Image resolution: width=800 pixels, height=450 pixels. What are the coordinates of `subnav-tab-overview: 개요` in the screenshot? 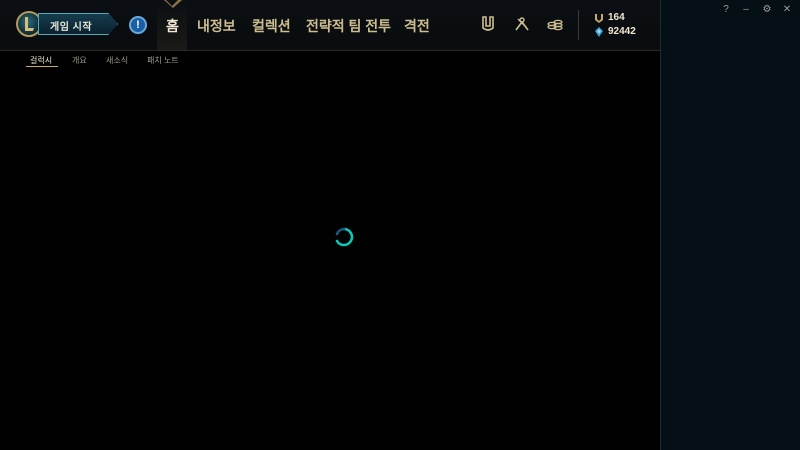 It's located at (79, 60).